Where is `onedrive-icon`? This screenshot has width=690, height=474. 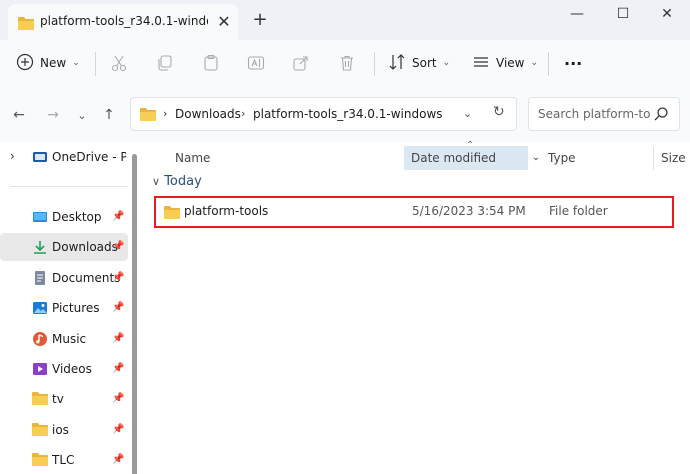 onedrive-icon is located at coordinates (40, 157).